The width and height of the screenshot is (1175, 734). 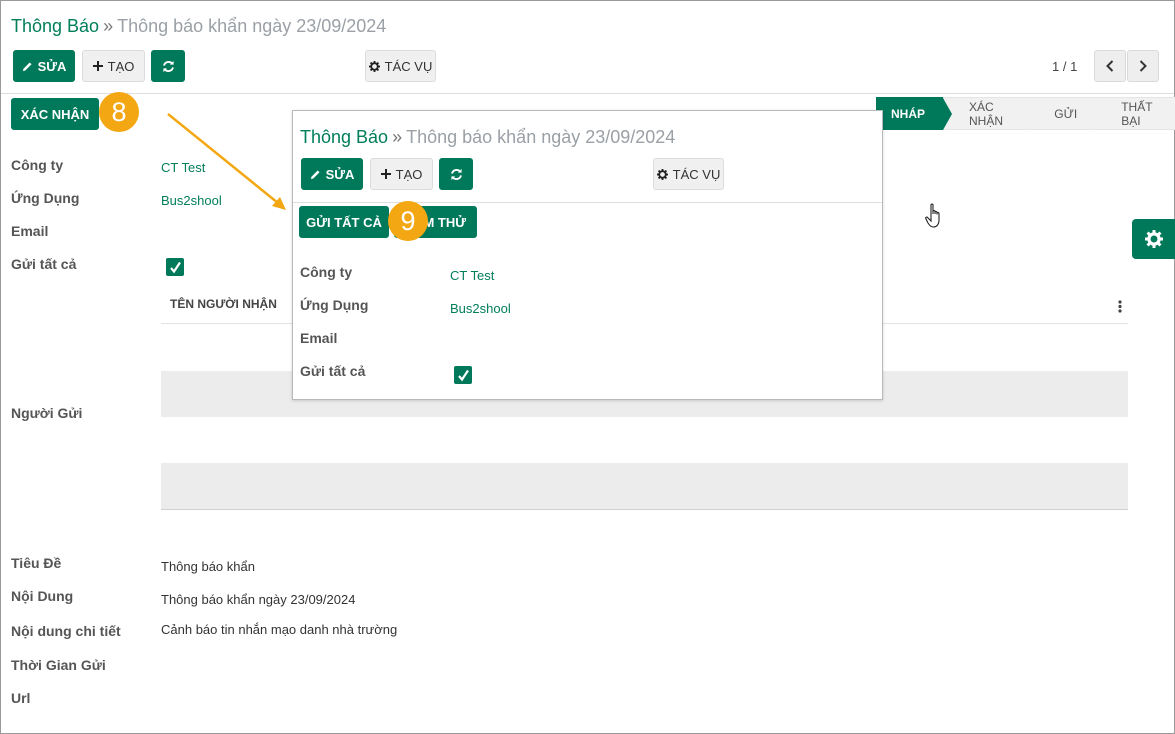 I want to click on confirm-button: XÁC NHẬN, so click(x=55, y=114).